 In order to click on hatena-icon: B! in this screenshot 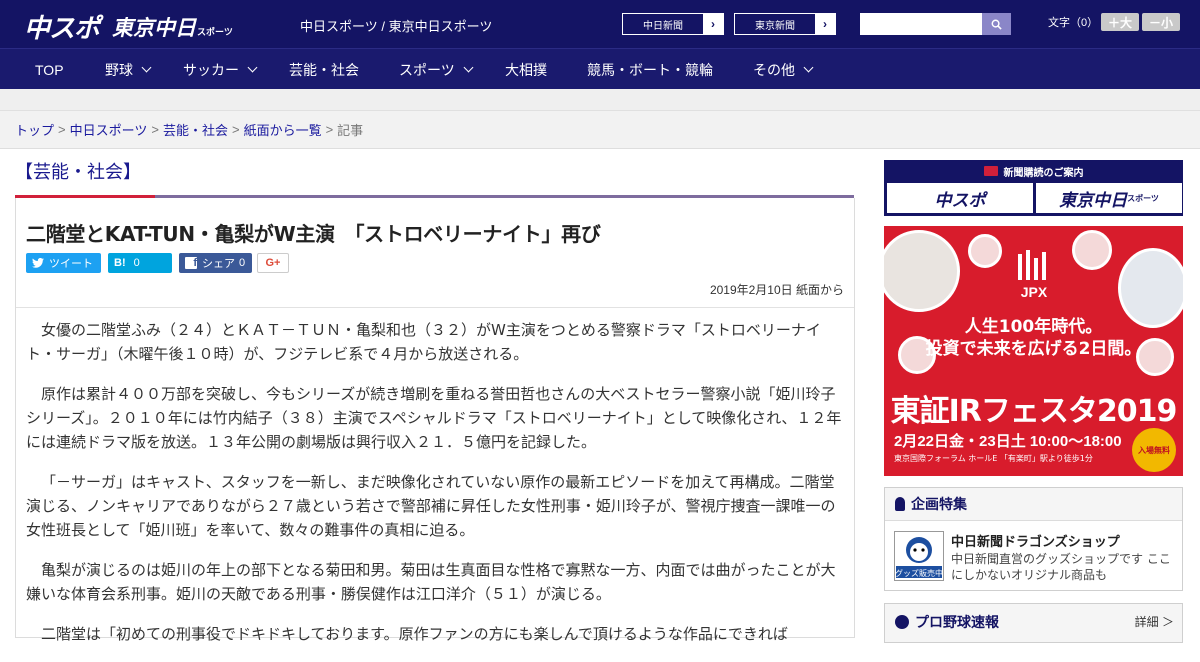, I will do `click(120, 263)`.